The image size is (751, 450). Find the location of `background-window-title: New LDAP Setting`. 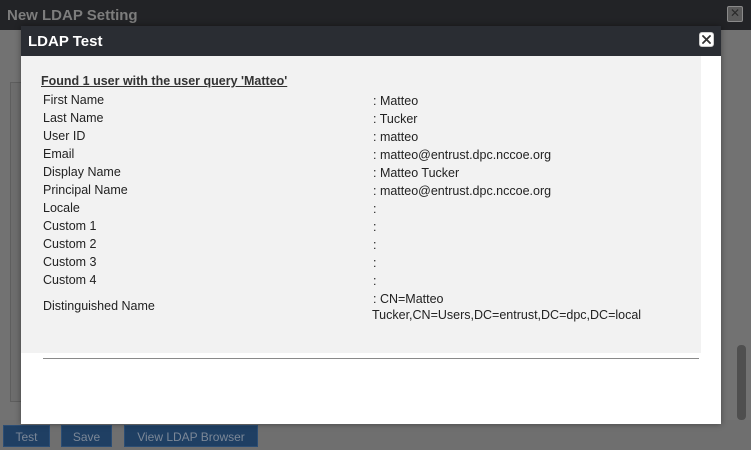

background-window-title: New LDAP Setting is located at coordinates (72, 15).